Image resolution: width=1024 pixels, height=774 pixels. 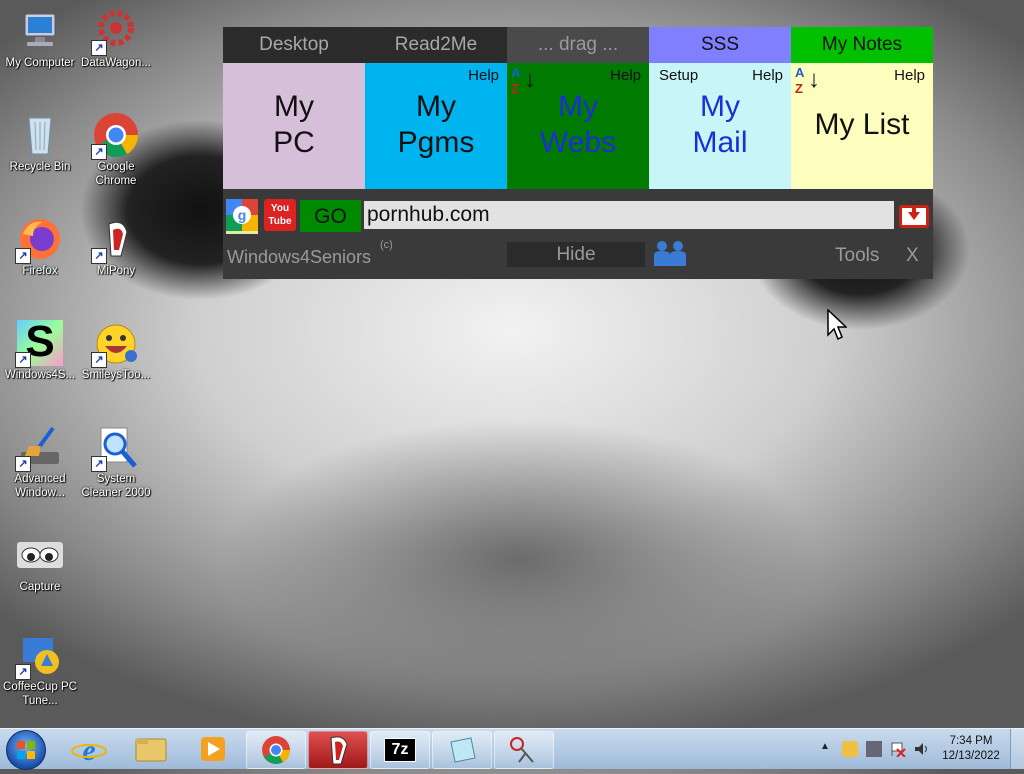 I want to click on tile-my-pc-line2: PC, so click(x=294, y=142).